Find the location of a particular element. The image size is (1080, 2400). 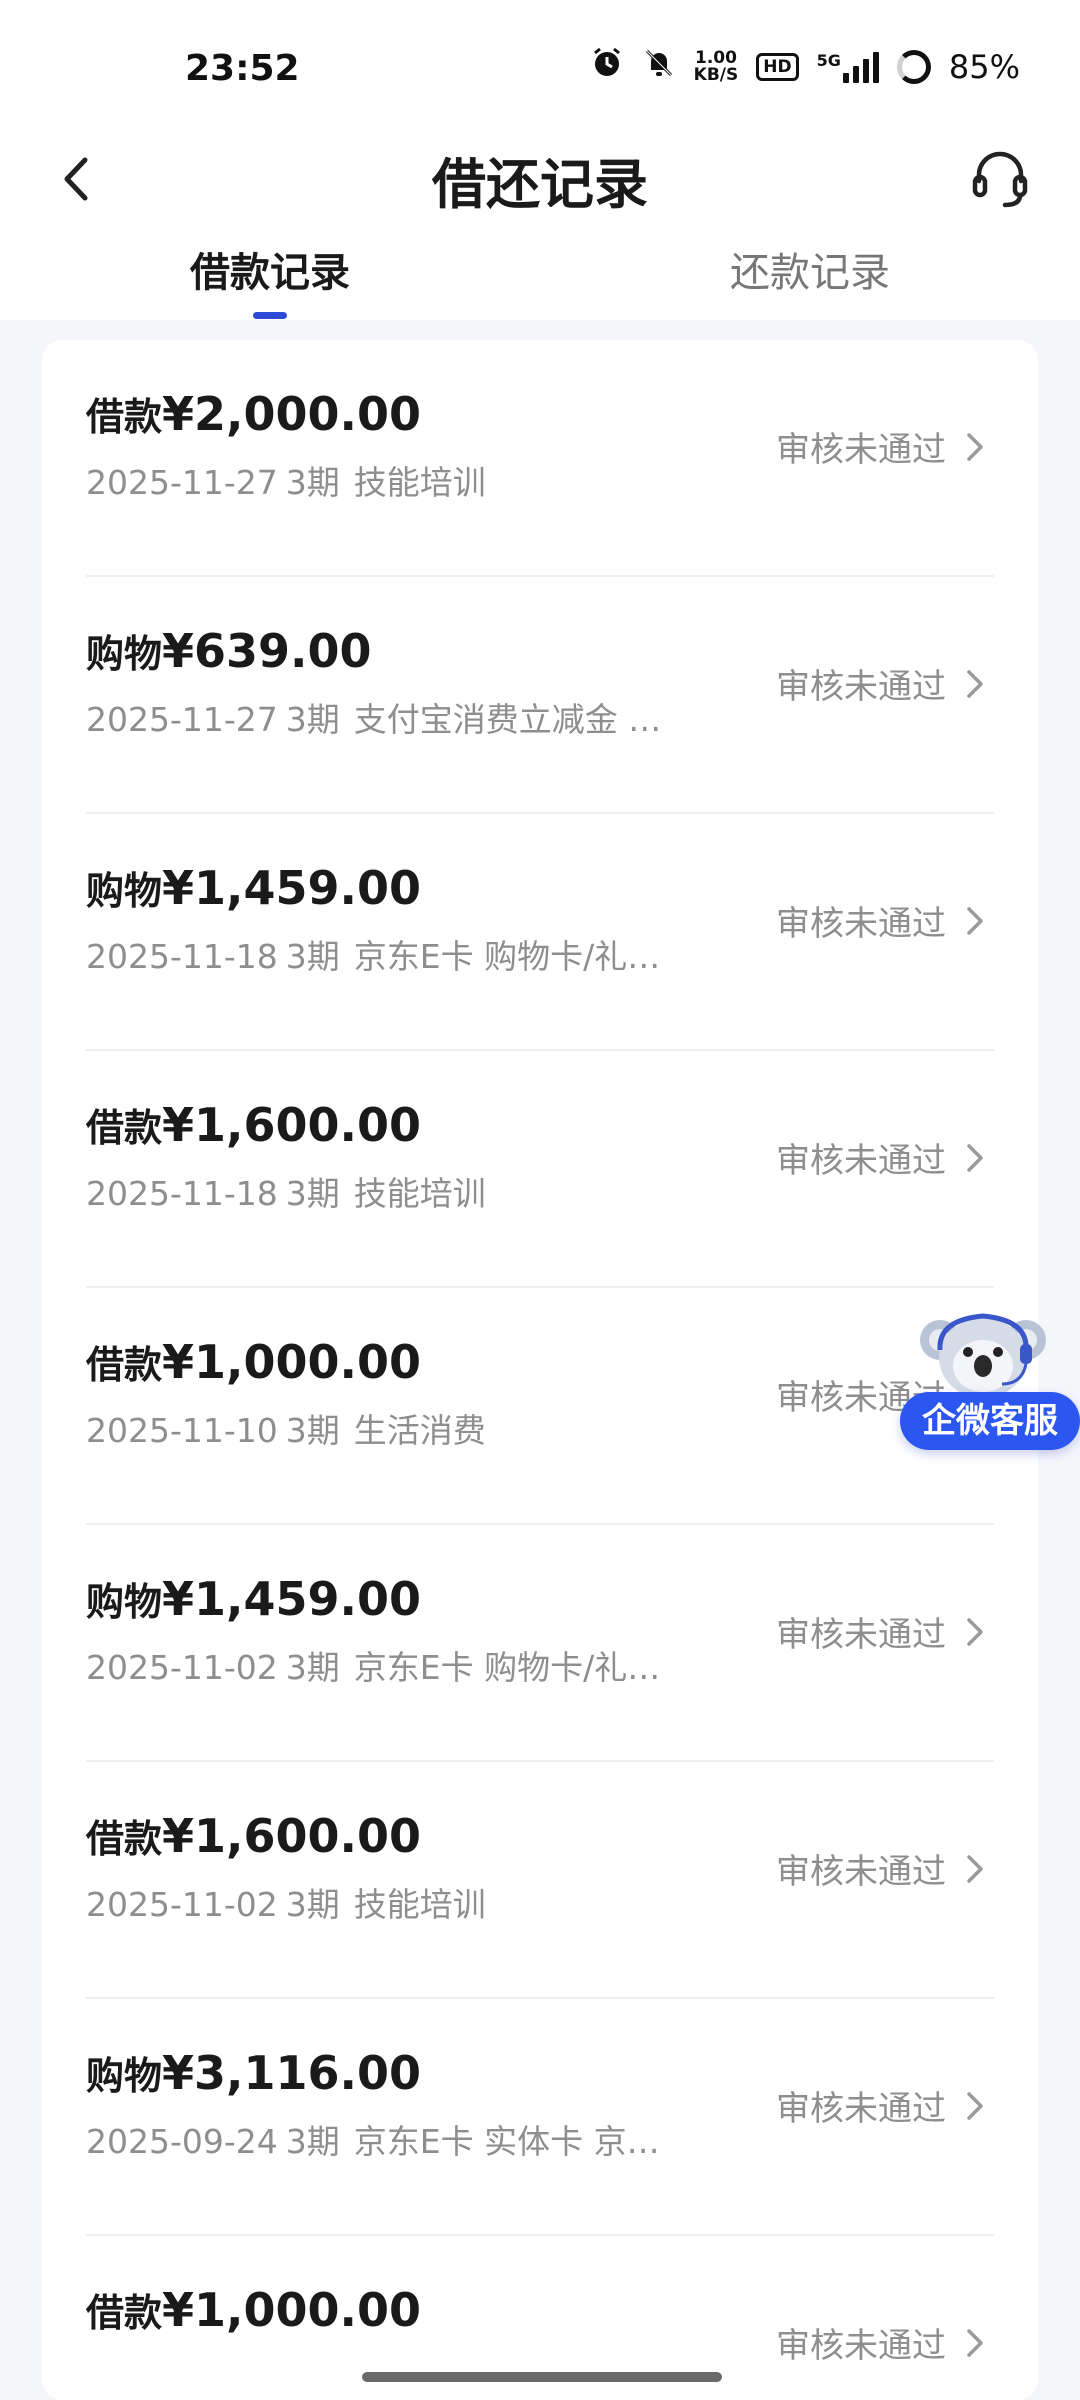

battery-level: 85% is located at coordinates (984, 67).